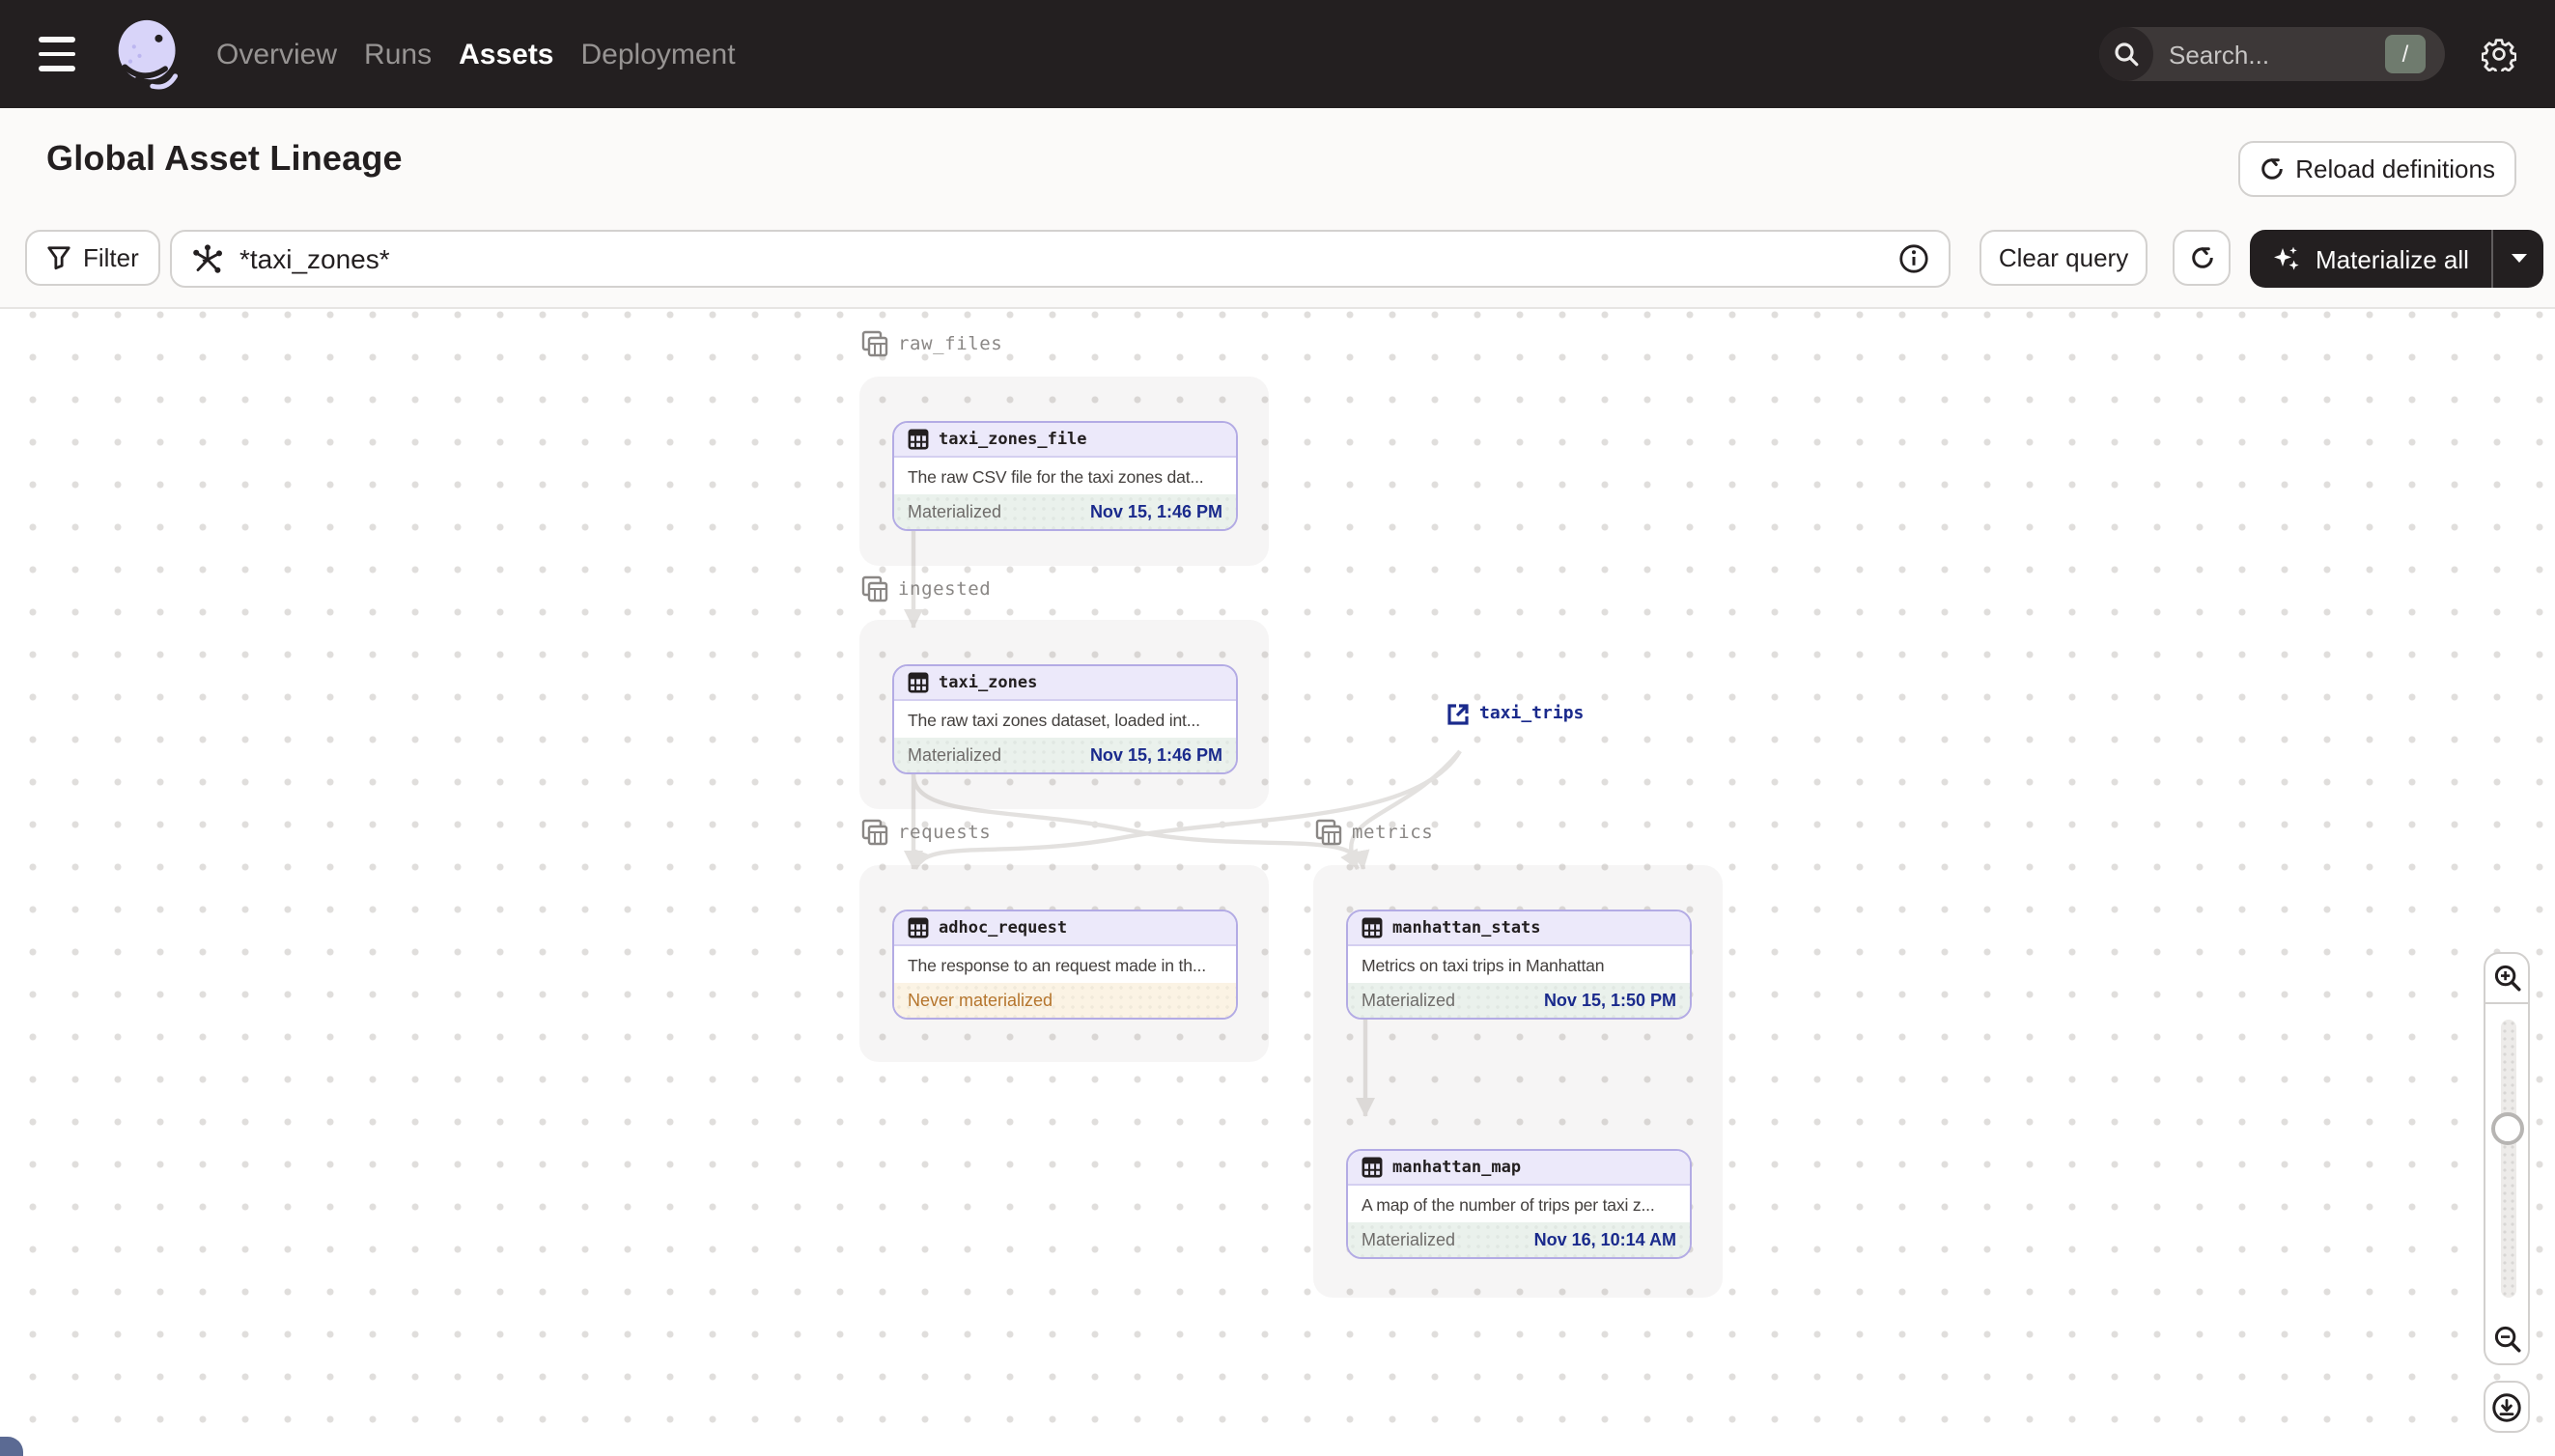 The height and width of the screenshot is (1456, 2555). I want to click on dagster-logo, so click(148, 54).